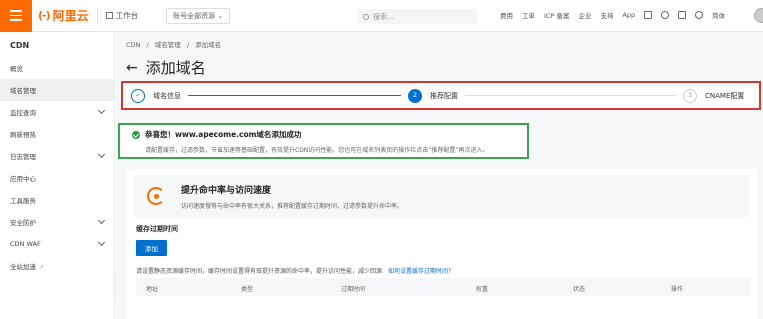 The height and width of the screenshot is (319, 763). I want to click on step-domain-info: ✓ 域名信息, so click(156, 95).